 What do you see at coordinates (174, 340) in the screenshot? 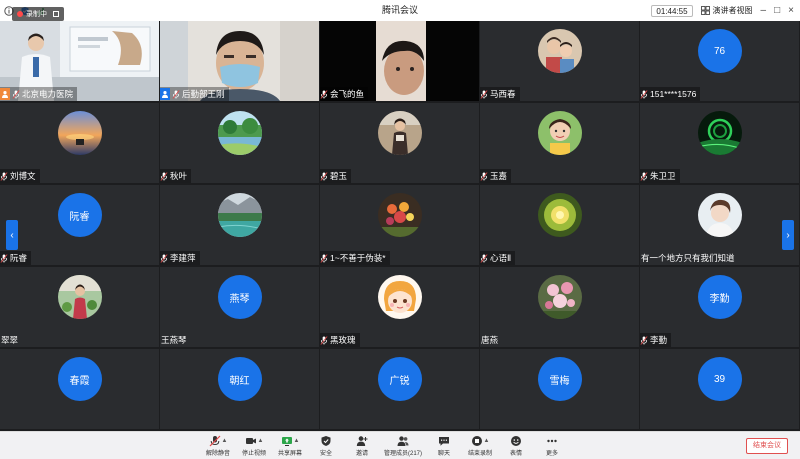
I see `participant-name: 王燕琴` at bounding box center [174, 340].